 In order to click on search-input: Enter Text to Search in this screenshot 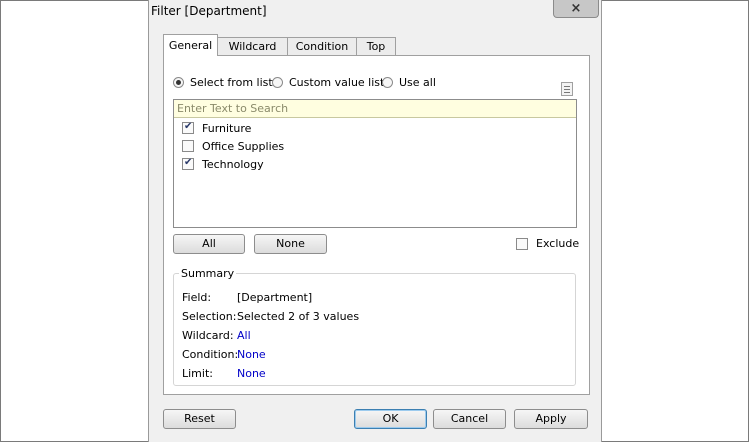, I will do `click(375, 109)`.